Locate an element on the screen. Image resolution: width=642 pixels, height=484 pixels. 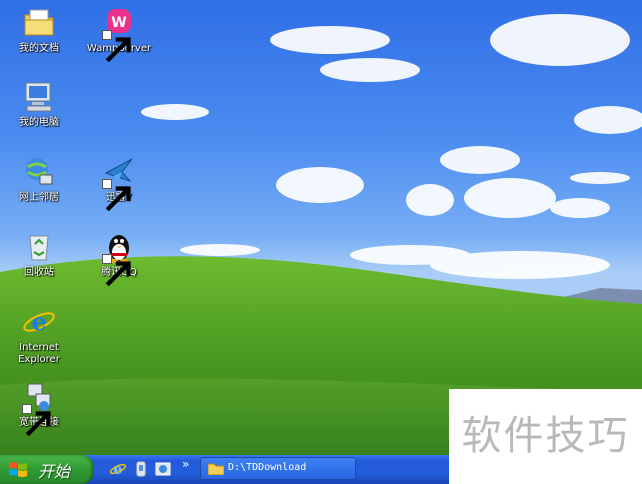
desktop-icon-recycle-bin: 回收站 is located at coordinates (39, 254).